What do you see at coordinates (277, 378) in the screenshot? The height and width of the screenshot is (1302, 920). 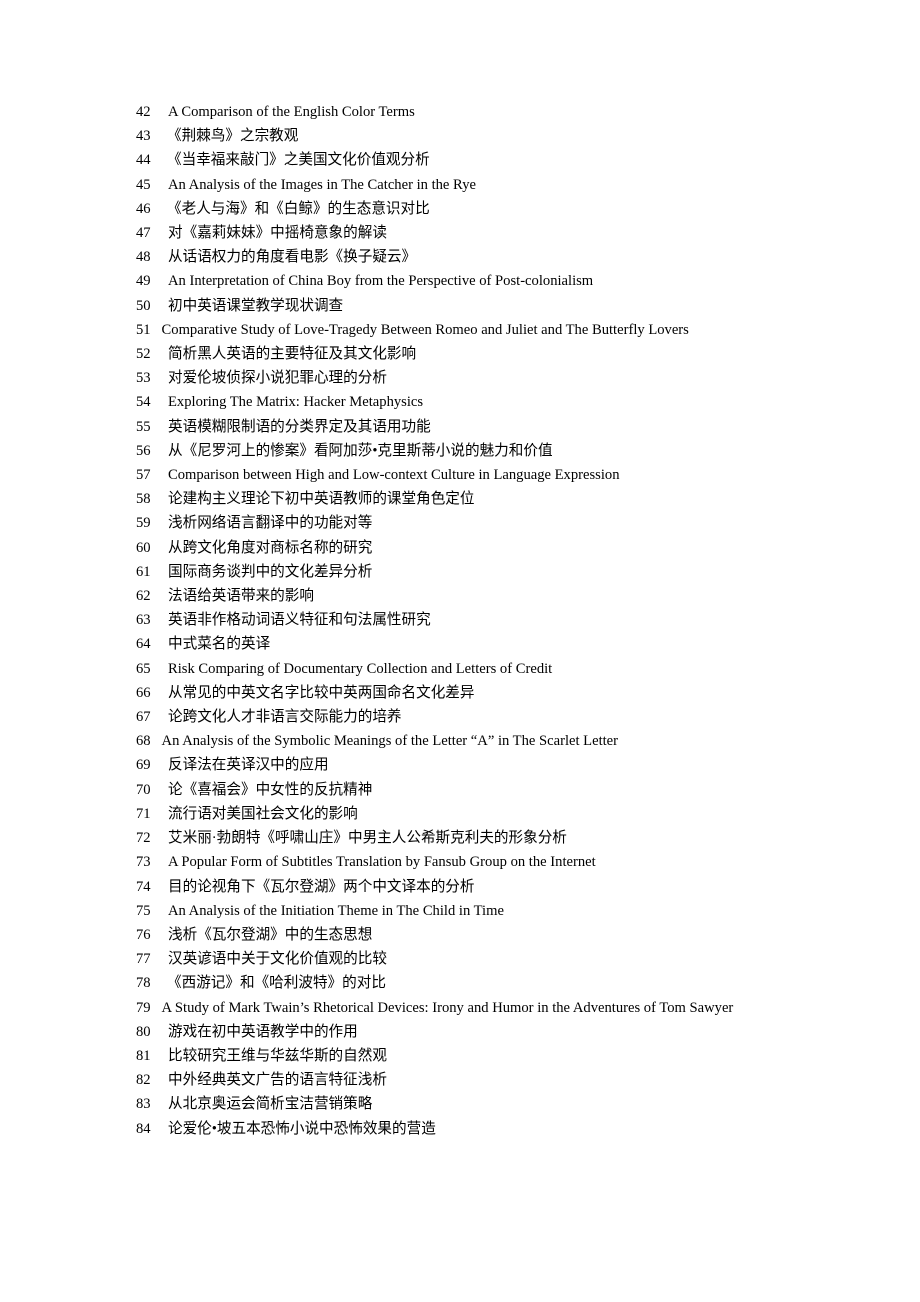 I see `entry-title: 对爱伦坡侦探小说犯罪心理的分析` at bounding box center [277, 378].